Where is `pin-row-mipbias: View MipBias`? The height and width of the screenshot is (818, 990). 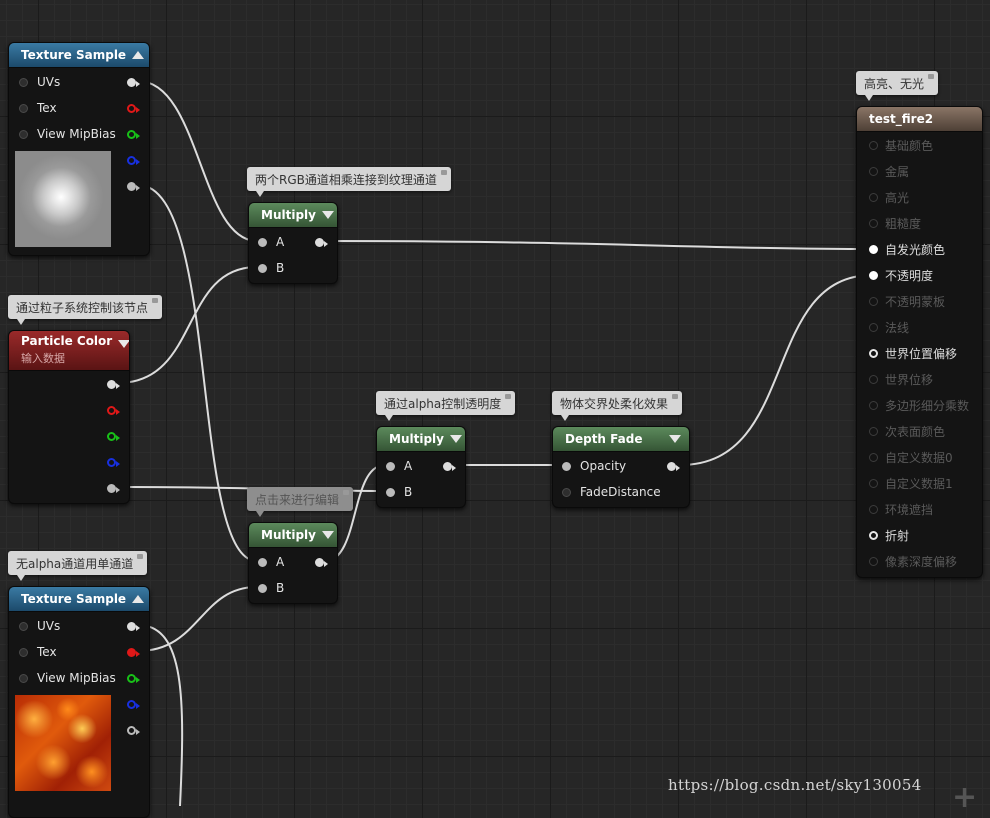 pin-row-mipbias: View MipBias is located at coordinates (67, 678).